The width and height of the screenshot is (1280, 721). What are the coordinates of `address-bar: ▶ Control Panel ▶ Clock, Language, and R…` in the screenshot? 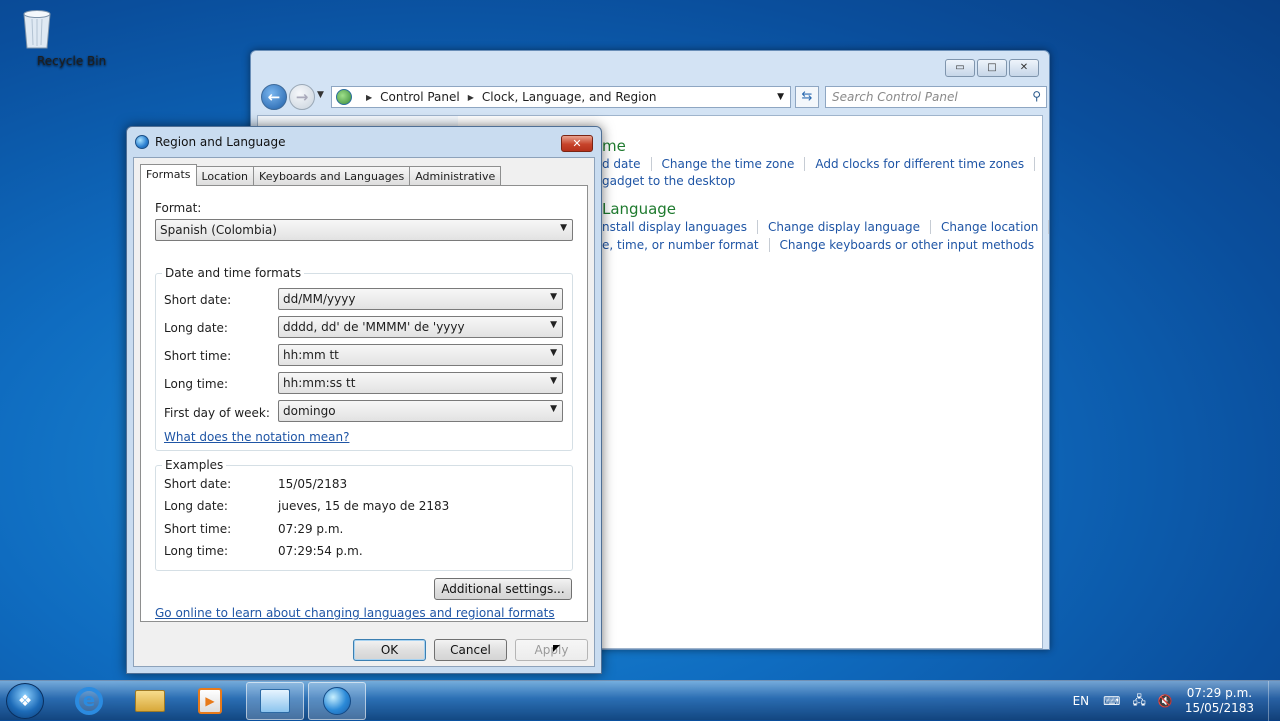 It's located at (561, 97).